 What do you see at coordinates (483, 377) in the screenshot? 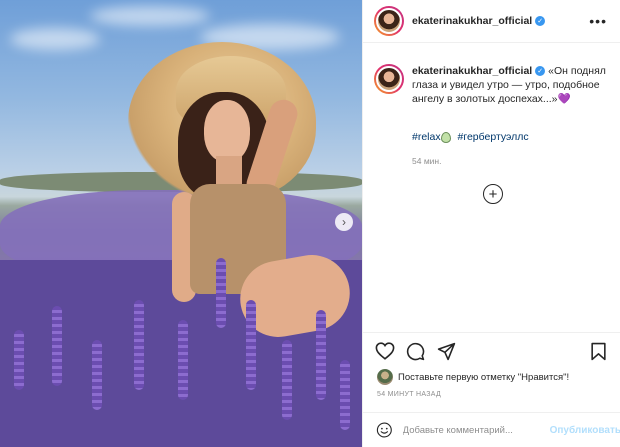
I see `likes-text: Поставьте первую отметку "Нравится"!` at bounding box center [483, 377].